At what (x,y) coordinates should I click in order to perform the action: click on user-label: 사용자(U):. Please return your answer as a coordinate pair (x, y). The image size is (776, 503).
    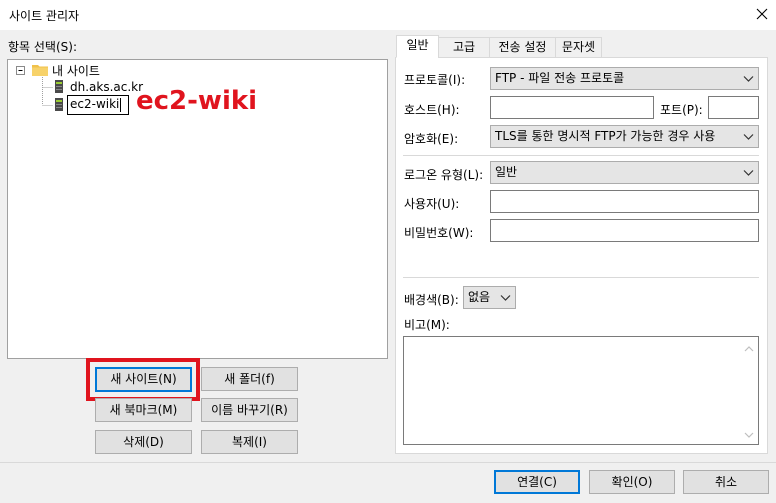
    Looking at the image, I should click on (432, 204).